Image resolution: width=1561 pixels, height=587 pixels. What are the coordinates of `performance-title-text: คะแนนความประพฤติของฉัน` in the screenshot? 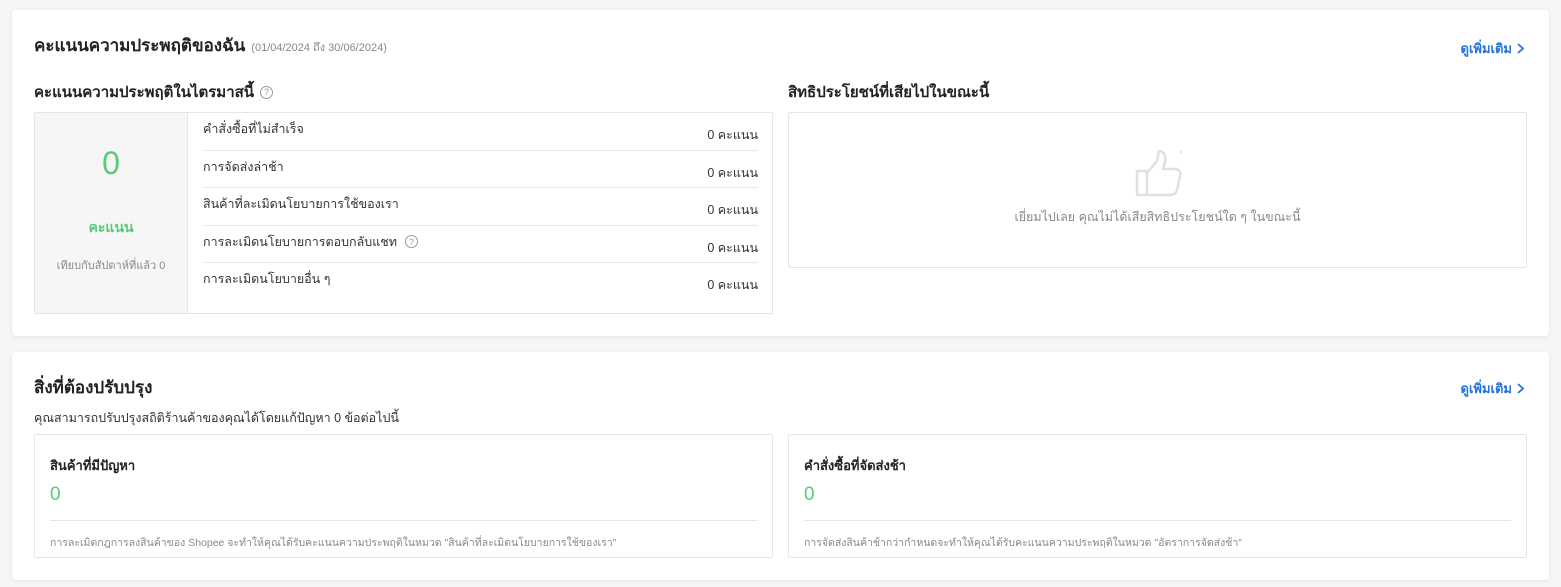 It's located at (140, 45).